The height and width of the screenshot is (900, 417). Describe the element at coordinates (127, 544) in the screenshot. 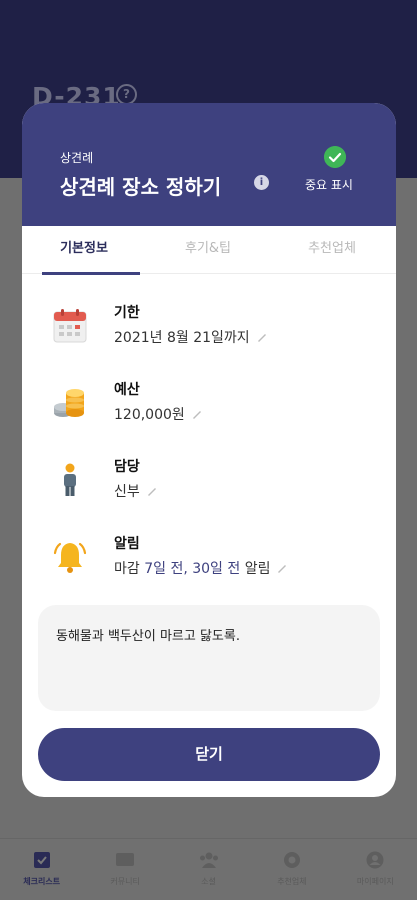

I see `alarm-label: 알림` at that location.